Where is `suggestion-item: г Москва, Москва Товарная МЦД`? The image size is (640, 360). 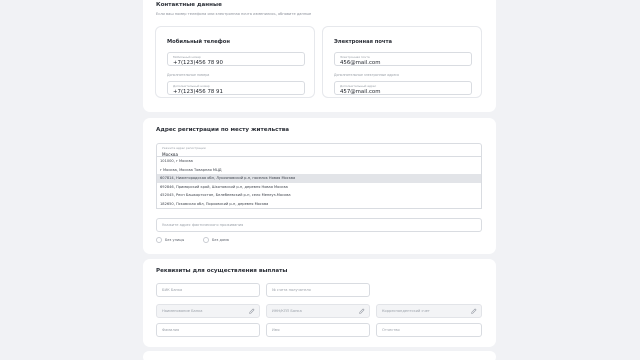
suggestion-item: г Москва, Москва Товарная МЦД is located at coordinates (319, 170).